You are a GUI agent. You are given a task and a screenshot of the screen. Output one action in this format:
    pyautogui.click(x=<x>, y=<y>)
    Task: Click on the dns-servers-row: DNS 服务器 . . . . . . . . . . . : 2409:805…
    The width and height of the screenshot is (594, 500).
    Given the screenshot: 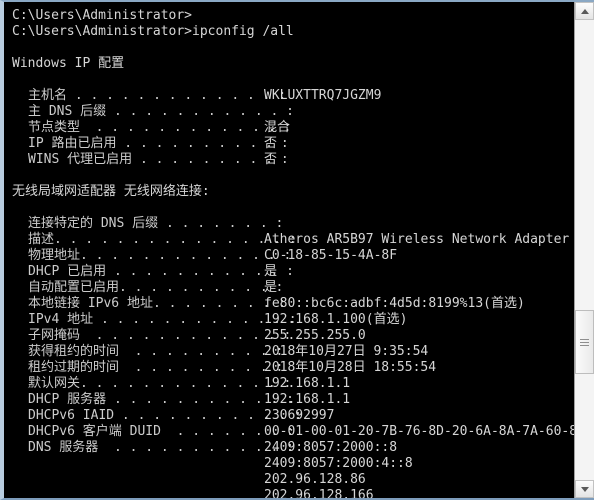 What is the action you would take?
    pyautogui.click(x=291, y=448)
    